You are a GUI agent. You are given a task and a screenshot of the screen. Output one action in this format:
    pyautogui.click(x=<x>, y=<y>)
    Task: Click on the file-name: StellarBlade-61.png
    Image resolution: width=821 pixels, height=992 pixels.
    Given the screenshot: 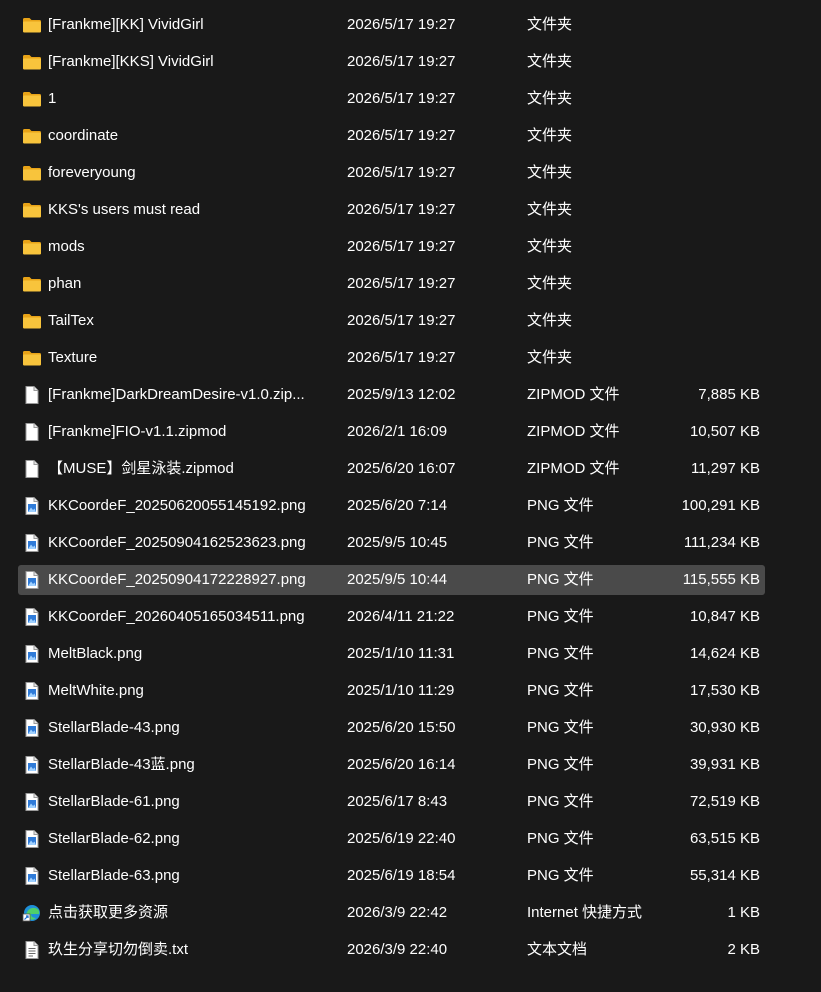 What is the action you would take?
    pyautogui.click(x=114, y=801)
    